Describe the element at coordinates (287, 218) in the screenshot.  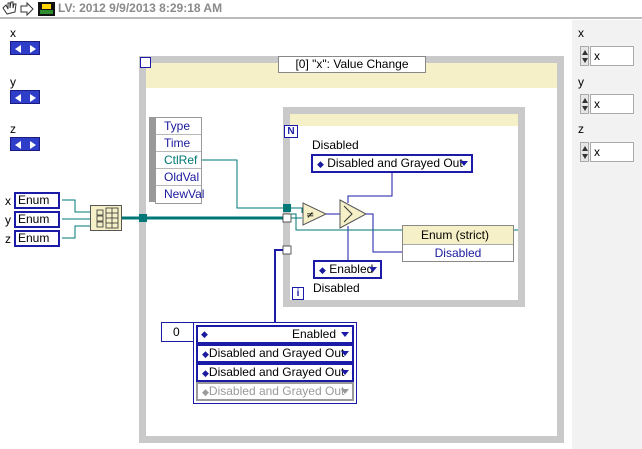
I see `indexing-tunnel` at that location.